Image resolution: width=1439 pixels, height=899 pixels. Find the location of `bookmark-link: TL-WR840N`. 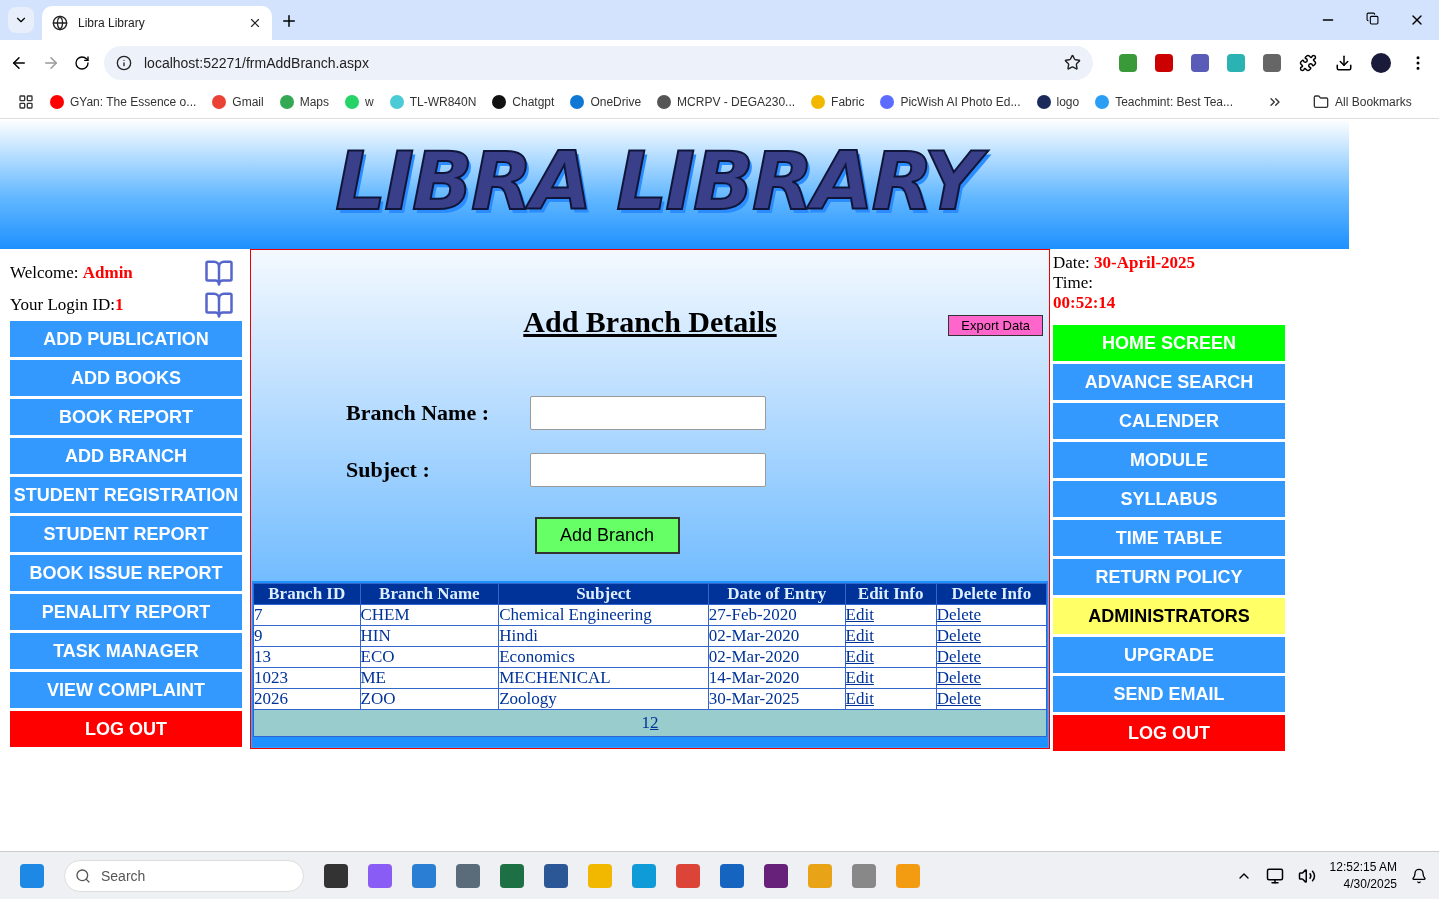

bookmark-link: TL-WR840N is located at coordinates (443, 101).